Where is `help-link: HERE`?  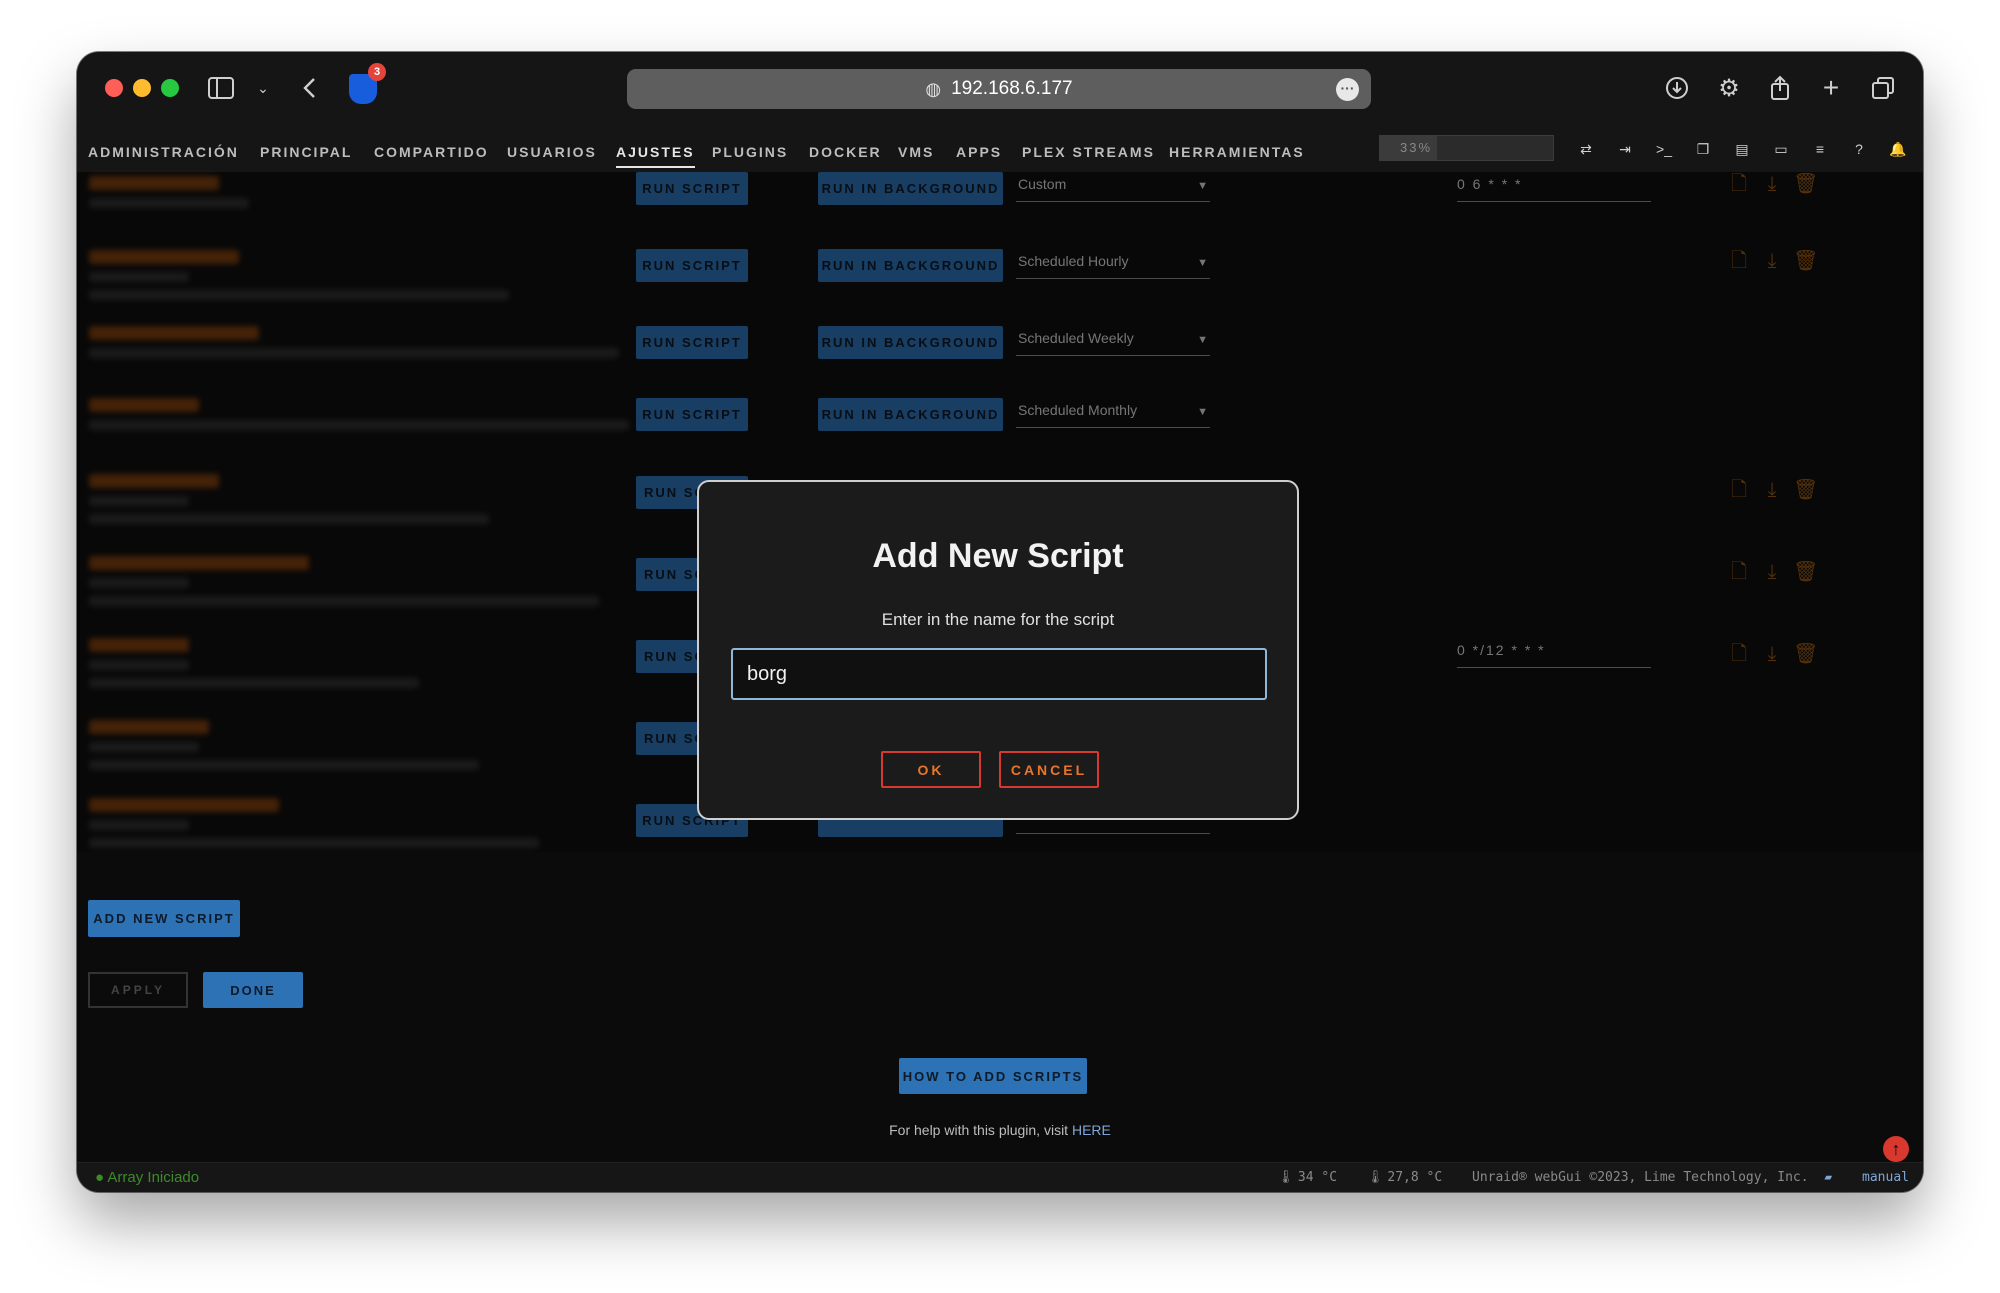 help-link: HERE is located at coordinates (1091, 1130).